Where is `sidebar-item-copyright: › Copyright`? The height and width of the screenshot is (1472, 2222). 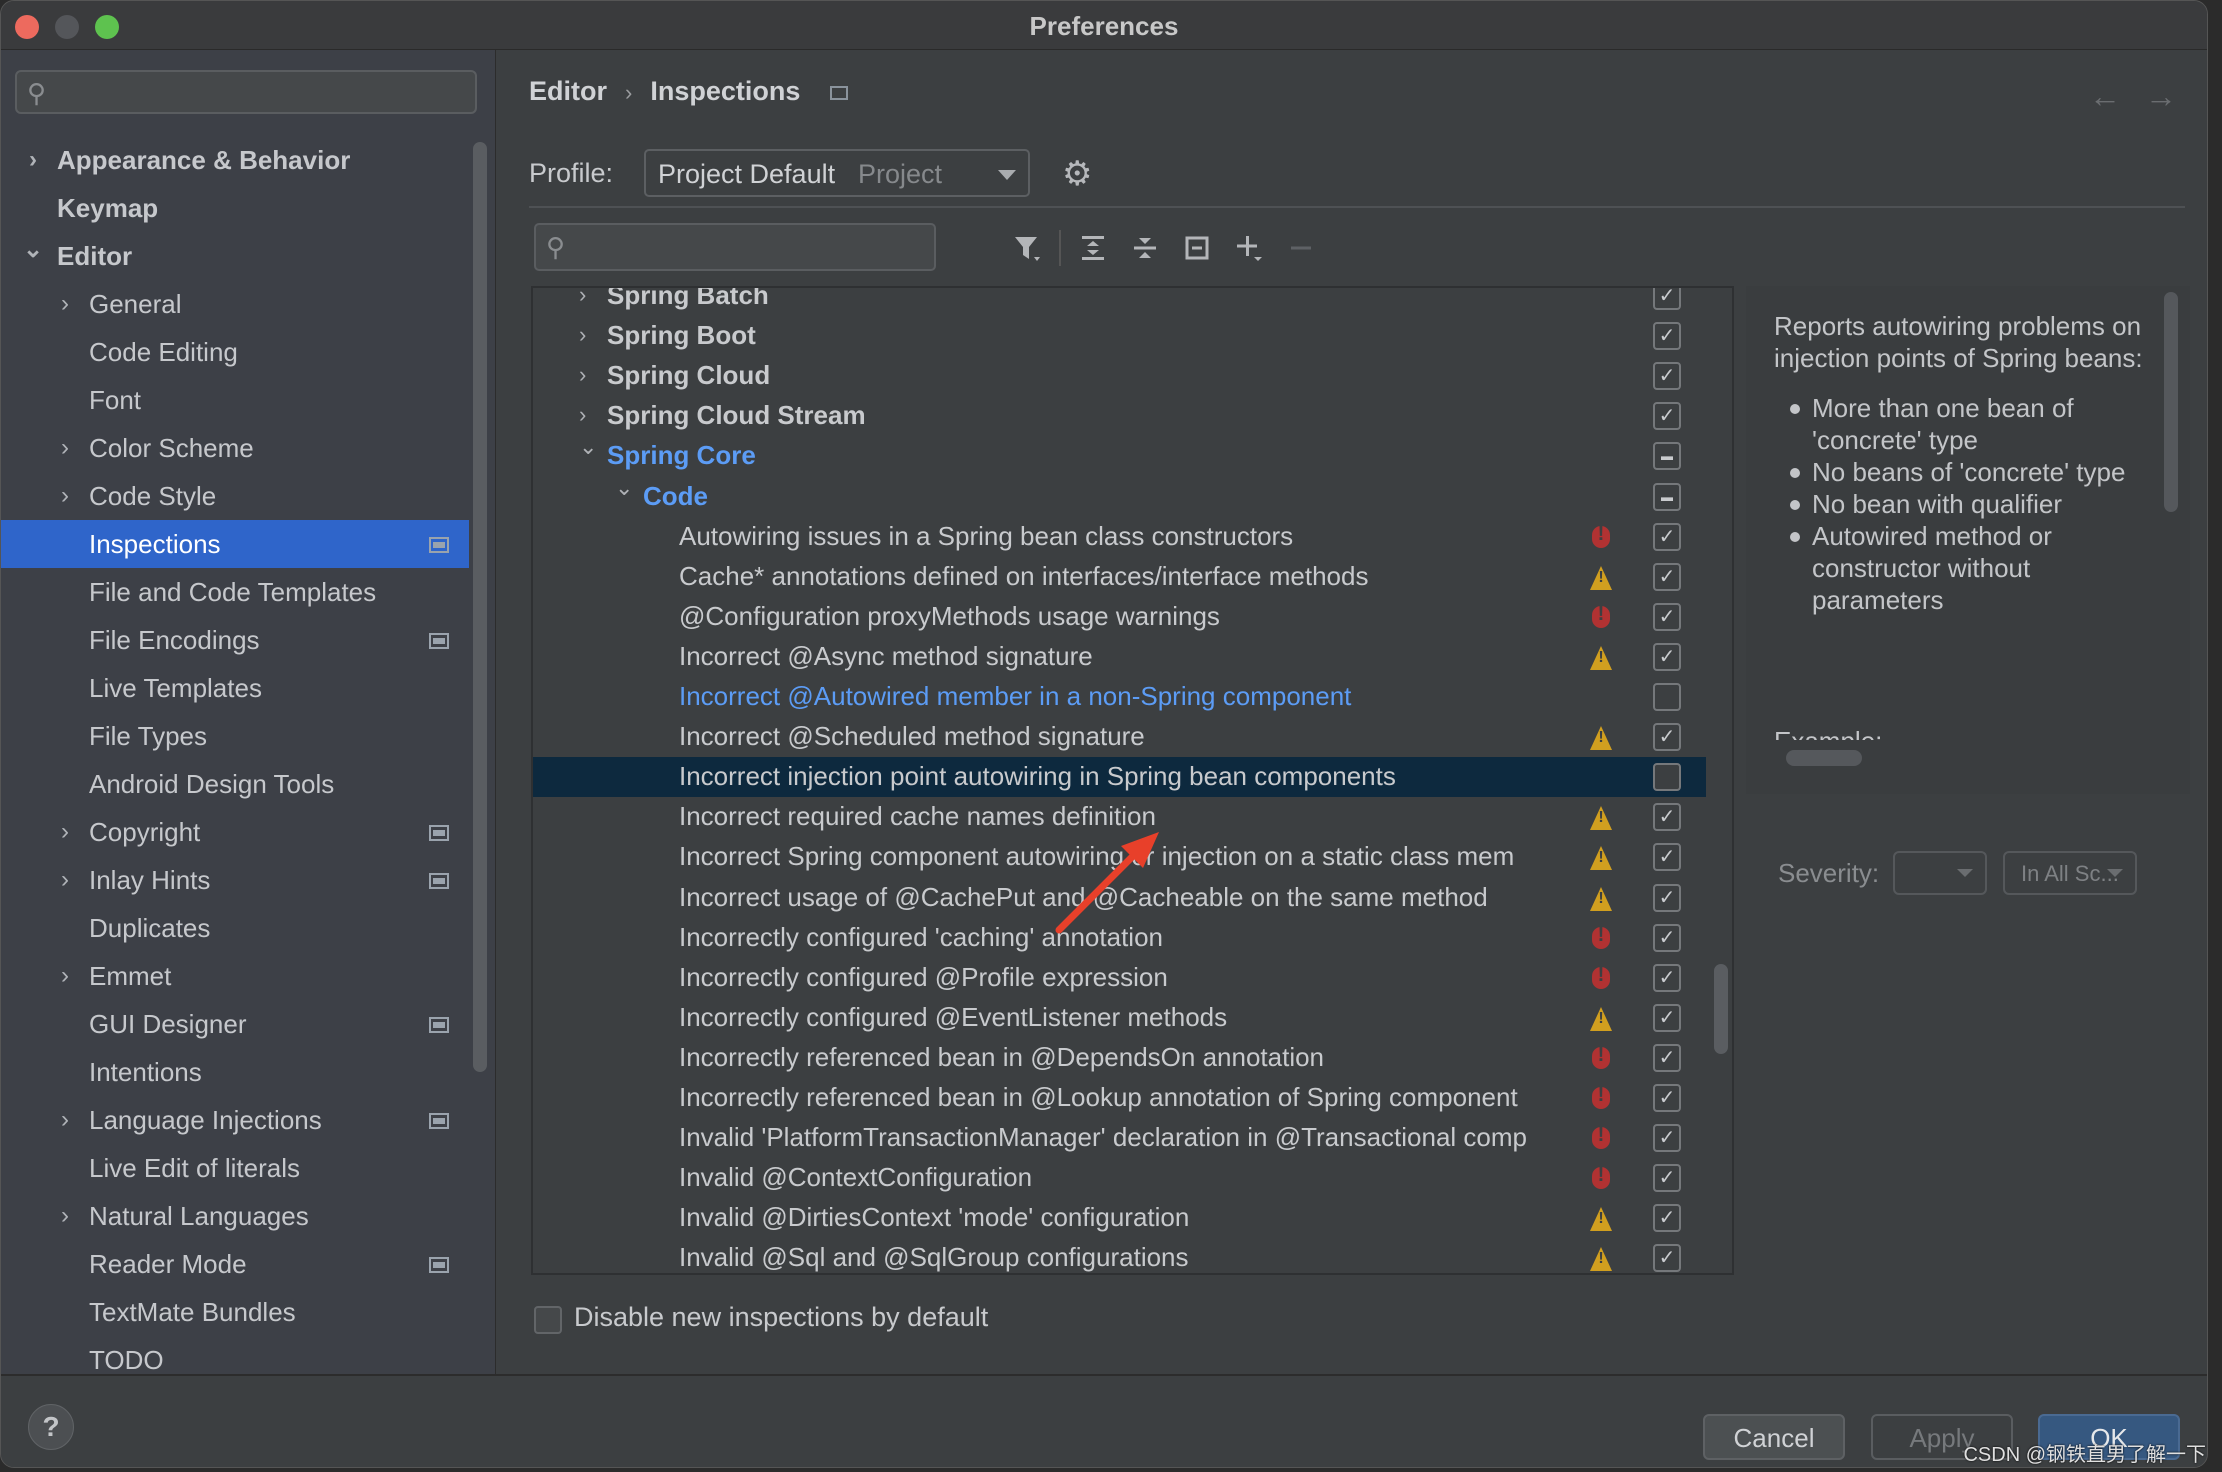 sidebar-item-copyright: › Copyright is located at coordinates (235, 832).